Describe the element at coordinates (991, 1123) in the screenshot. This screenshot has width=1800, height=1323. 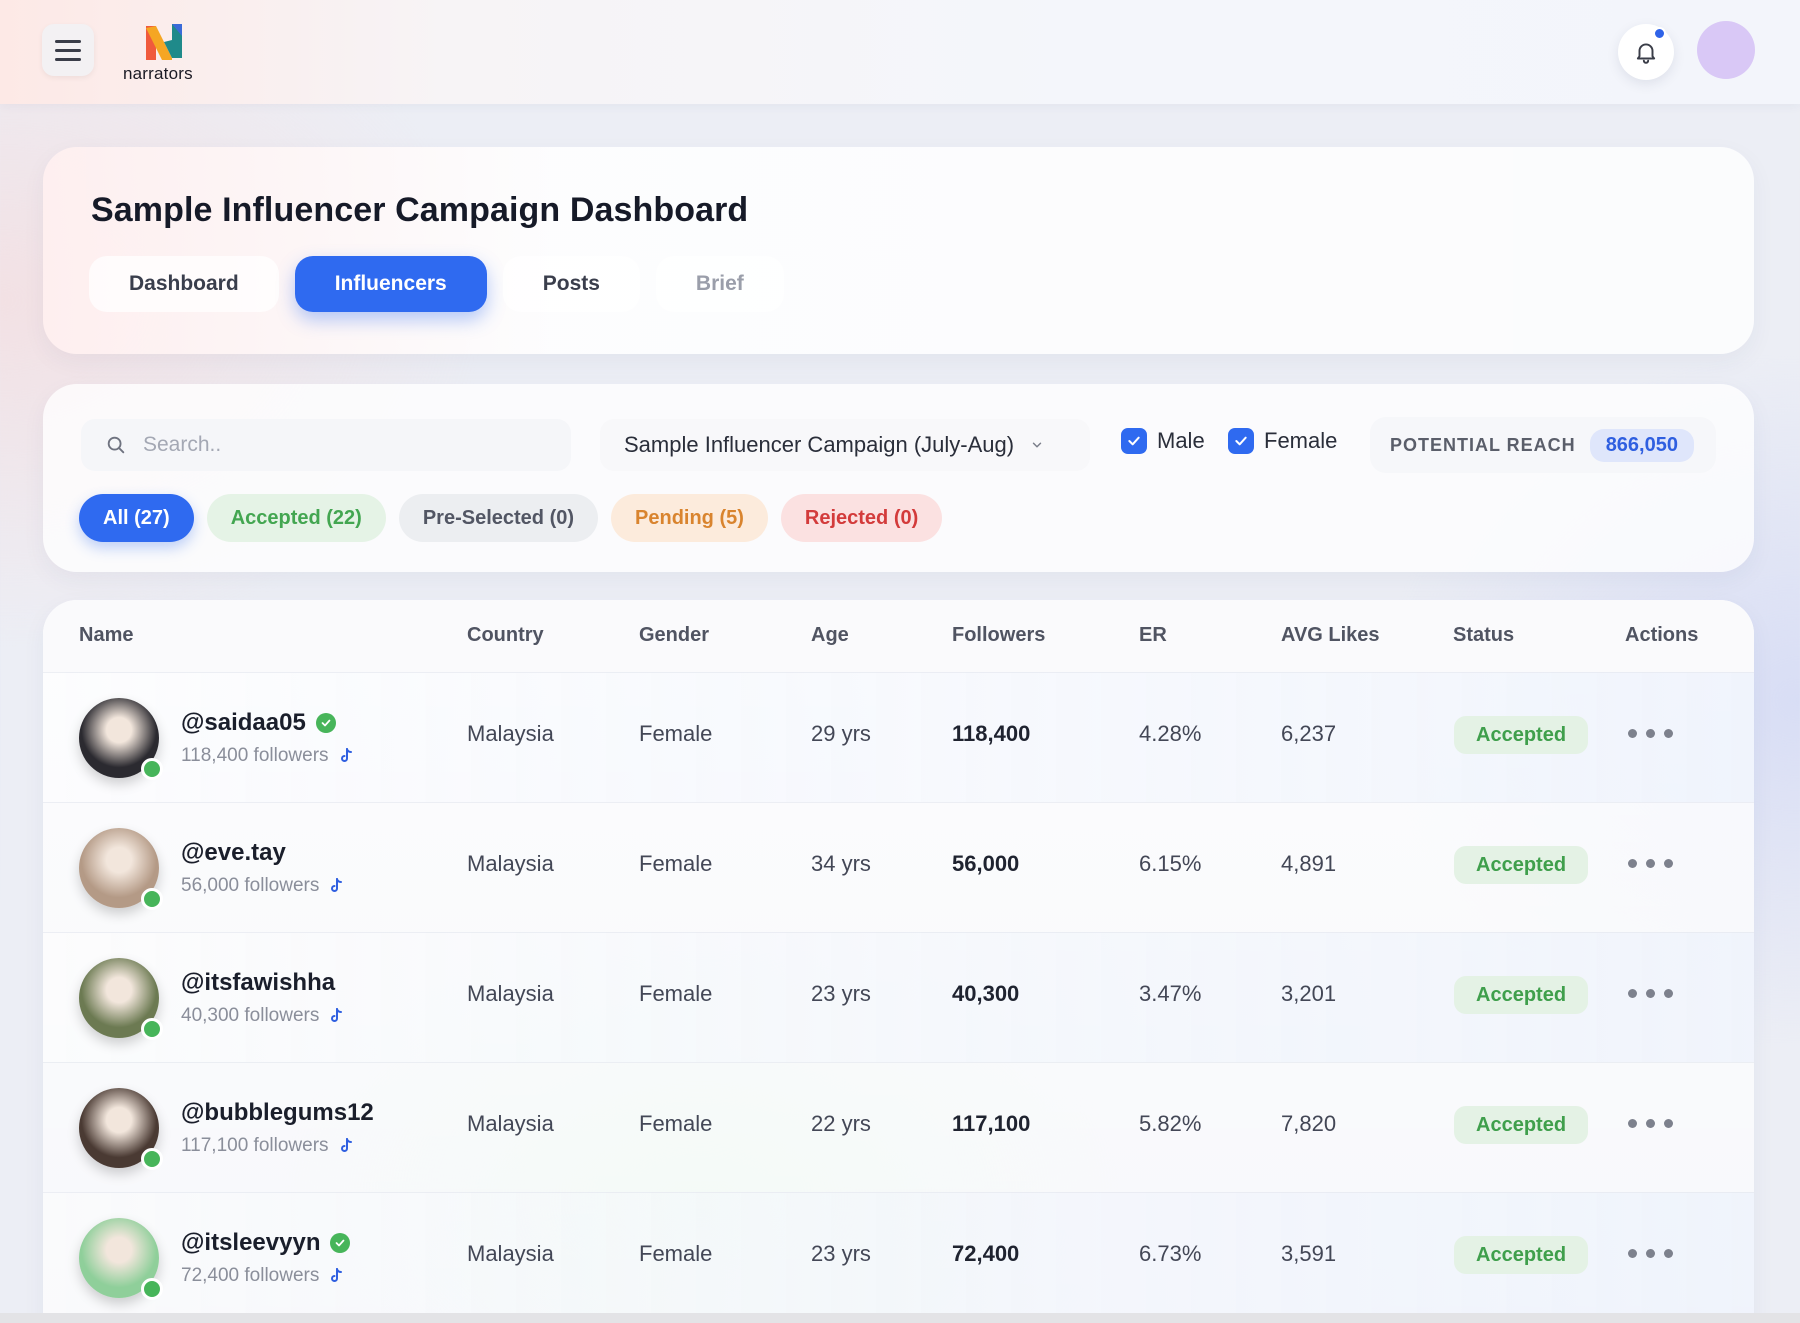
I see `followers-cell: 117,100` at that location.